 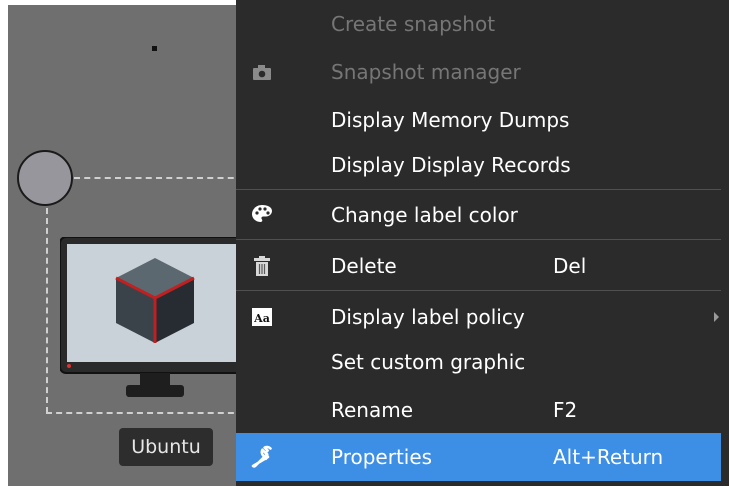 I want to click on node-name-label: Ubuntu, so click(x=166, y=447).